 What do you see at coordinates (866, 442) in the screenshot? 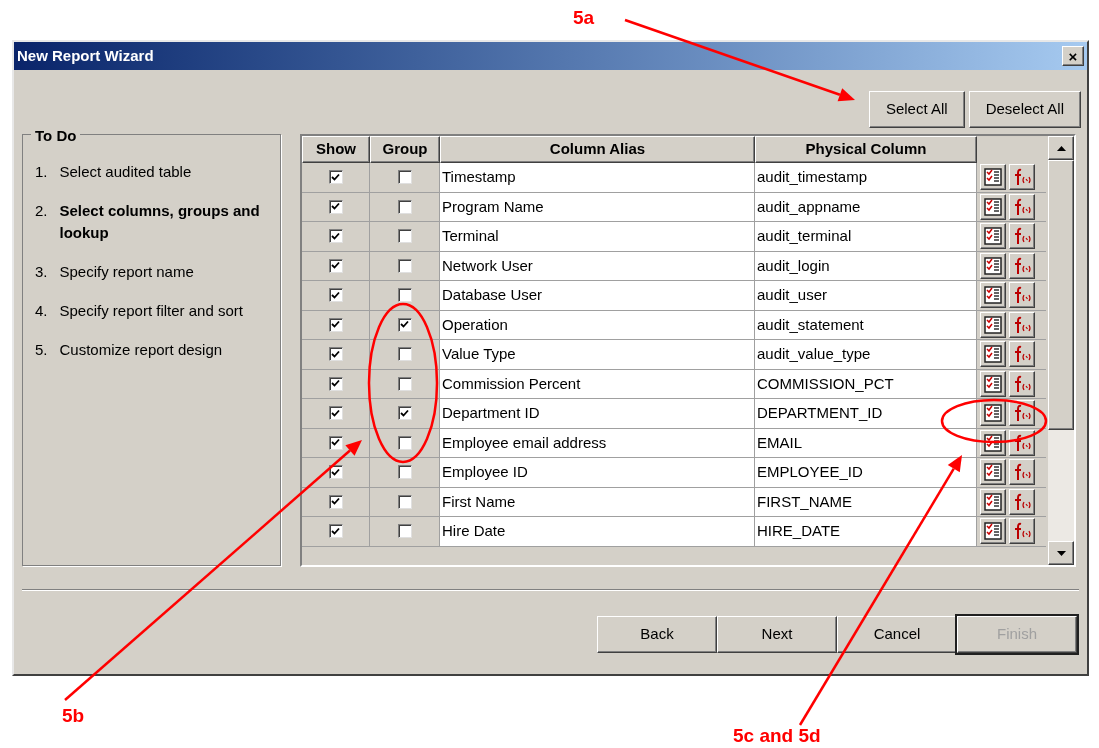
I see `table-cell: EMAIL` at bounding box center [866, 442].